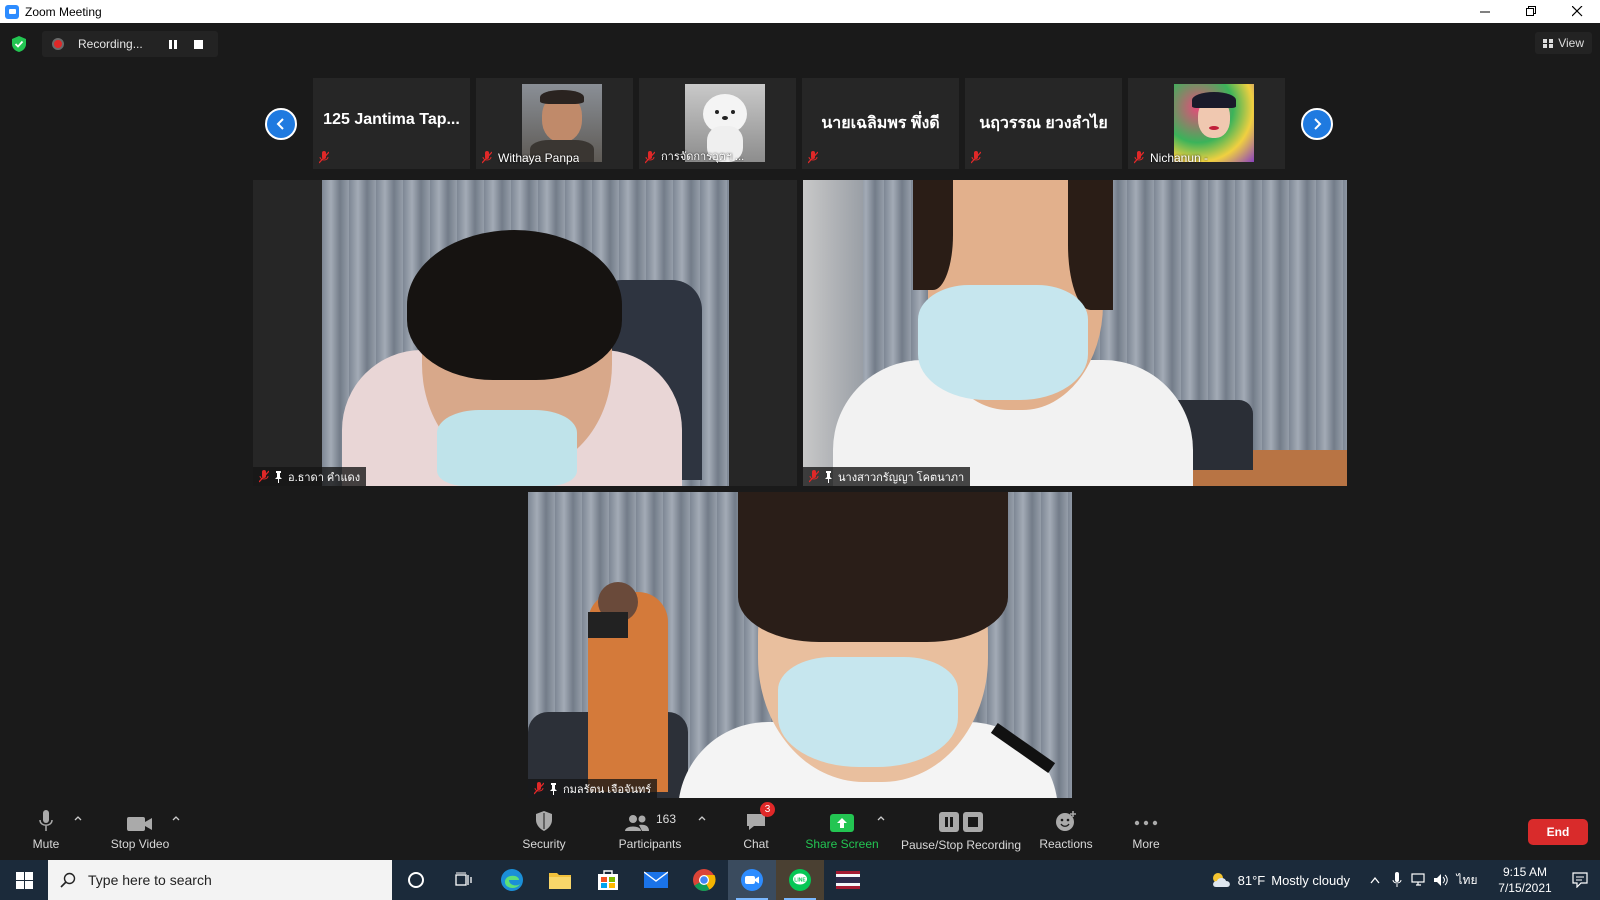  I want to click on view-button: View, so click(1563, 43).